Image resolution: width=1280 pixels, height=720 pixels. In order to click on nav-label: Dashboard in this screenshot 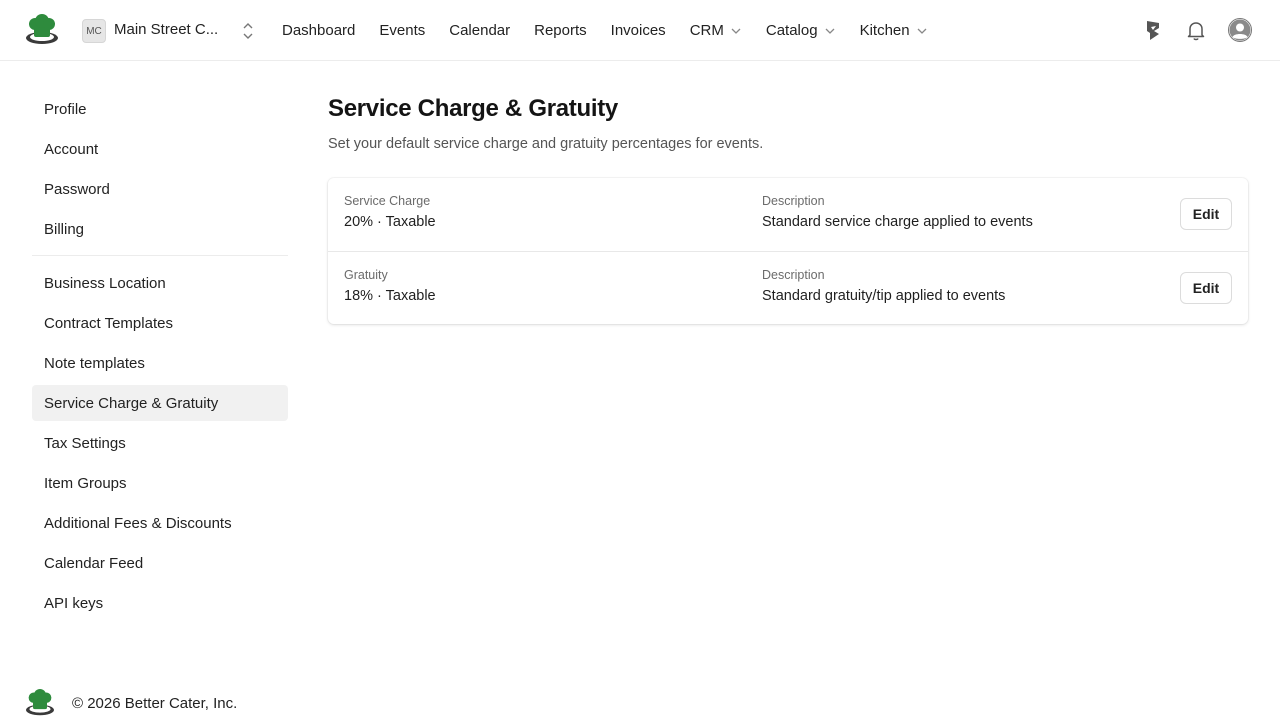, I will do `click(319, 30)`.